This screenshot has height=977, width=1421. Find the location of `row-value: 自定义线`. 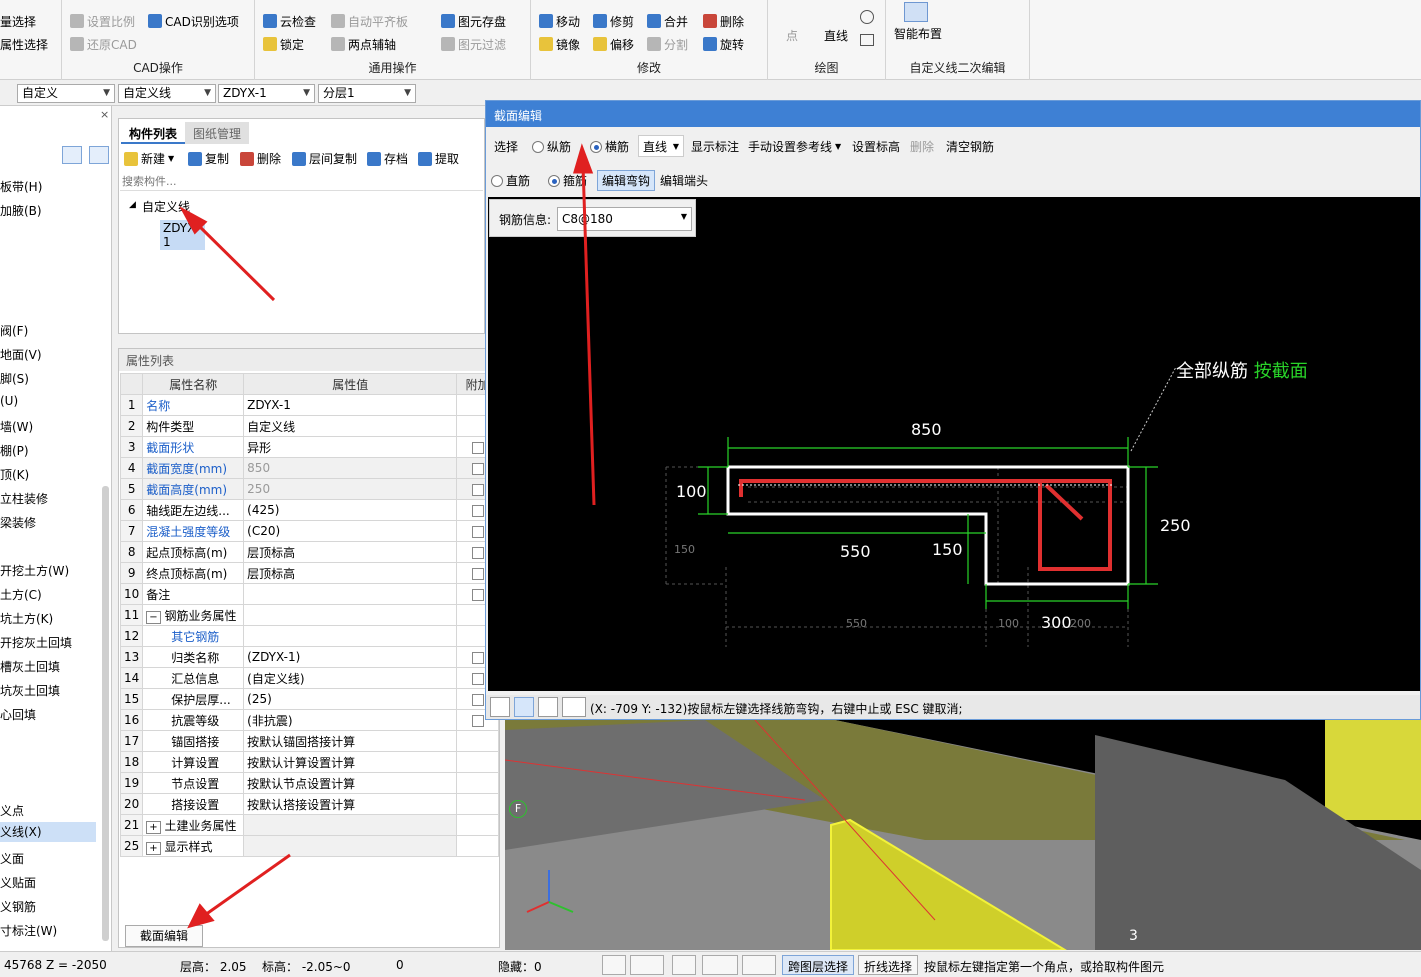

row-value: 自定义线 is located at coordinates (350, 426).